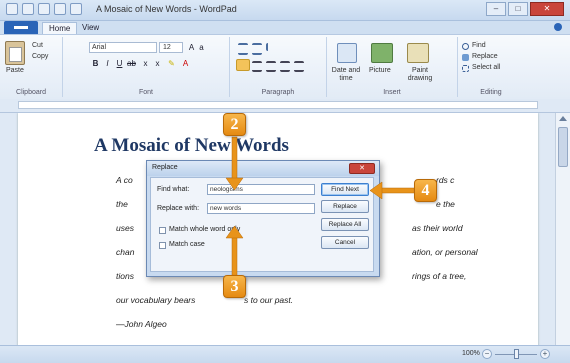  I want to click on paint-drawing-button: Paint drawing, so click(420, 75).